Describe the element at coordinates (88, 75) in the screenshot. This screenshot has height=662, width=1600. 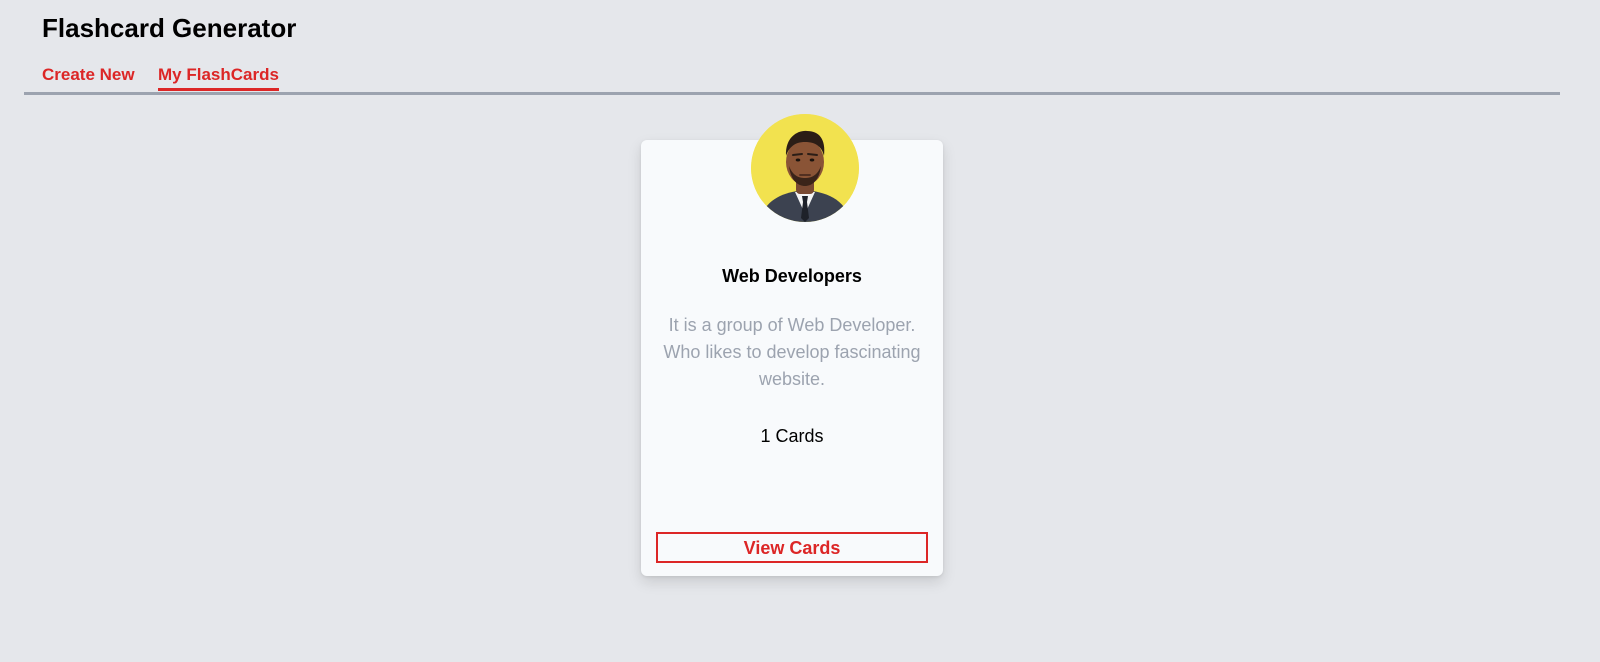
I see `tab-create-new: Create New` at that location.